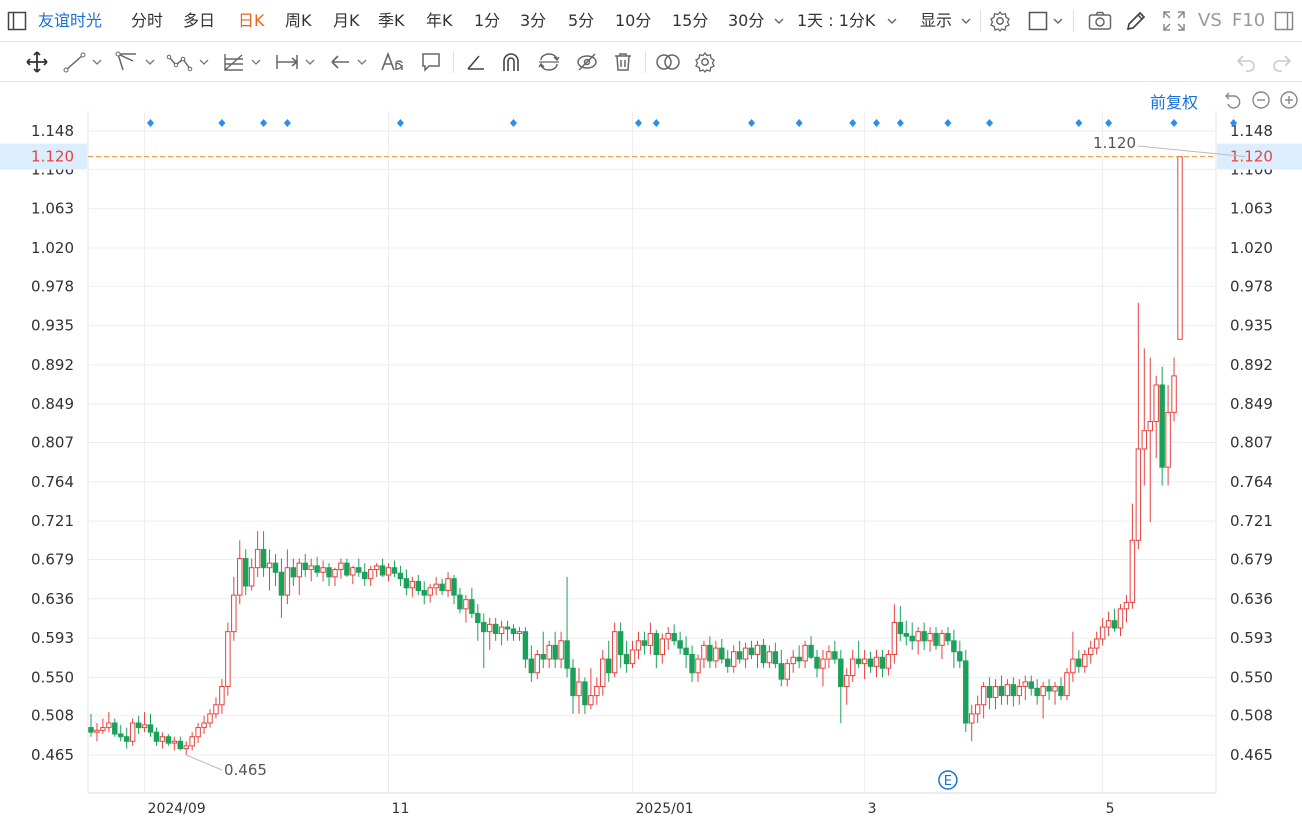  What do you see at coordinates (1251, 716) in the screenshot?
I see `y-tick-label-right: 0.508` at bounding box center [1251, 716].